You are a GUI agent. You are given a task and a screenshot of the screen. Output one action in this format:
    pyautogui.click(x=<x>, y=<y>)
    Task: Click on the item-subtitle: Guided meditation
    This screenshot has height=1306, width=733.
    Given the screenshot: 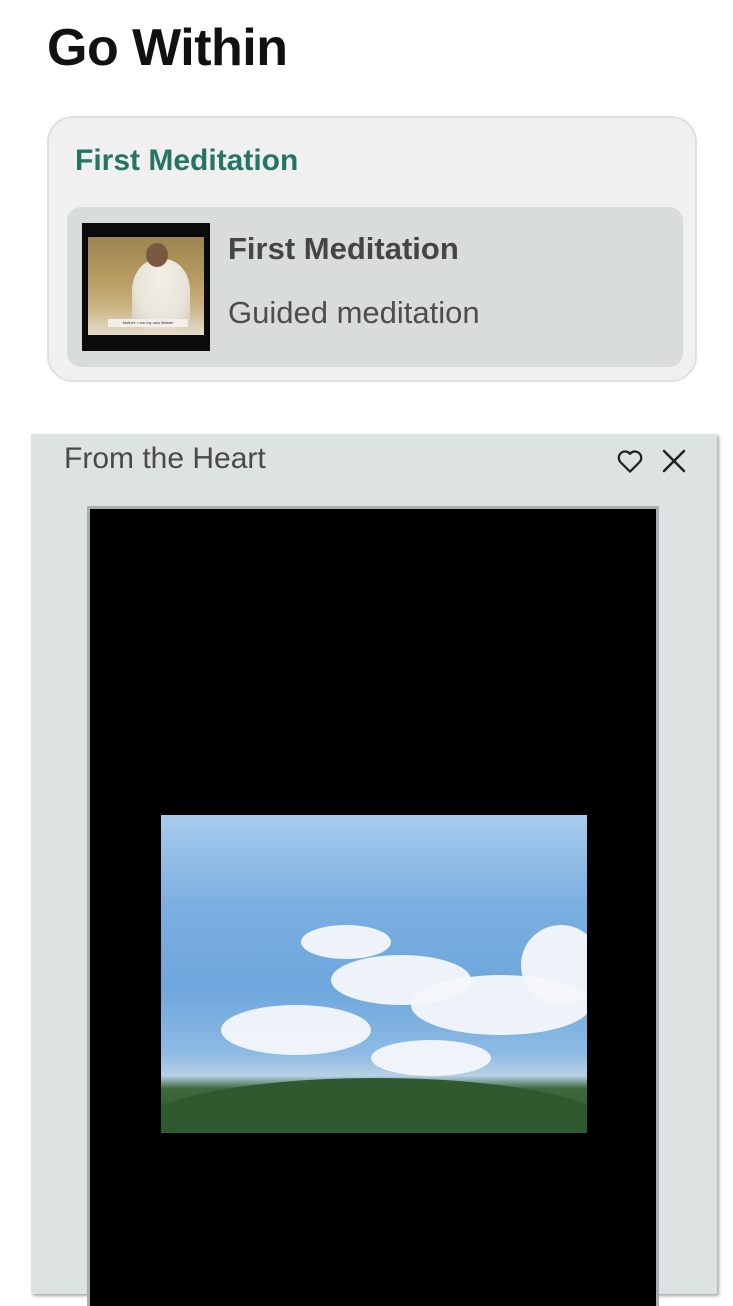 What is the action you would take?
    pyautogui.click(x=354, y=312)
    